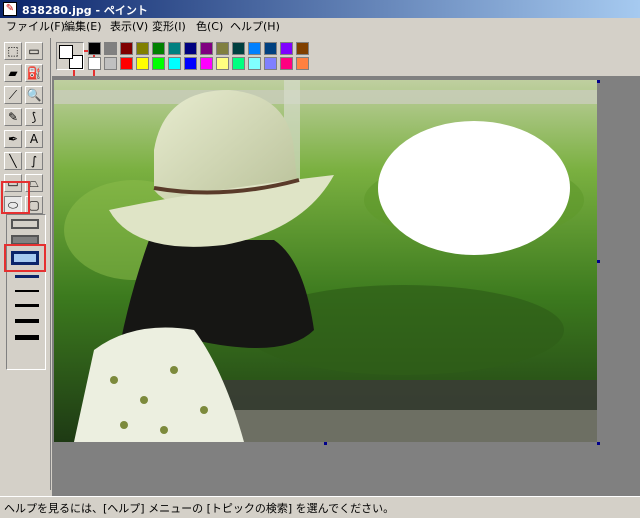 This screenshot has width=640, height=518. Describe the element at coordinates (25, 258) in the screenshot. I see `highlight-fill-option` at that location.